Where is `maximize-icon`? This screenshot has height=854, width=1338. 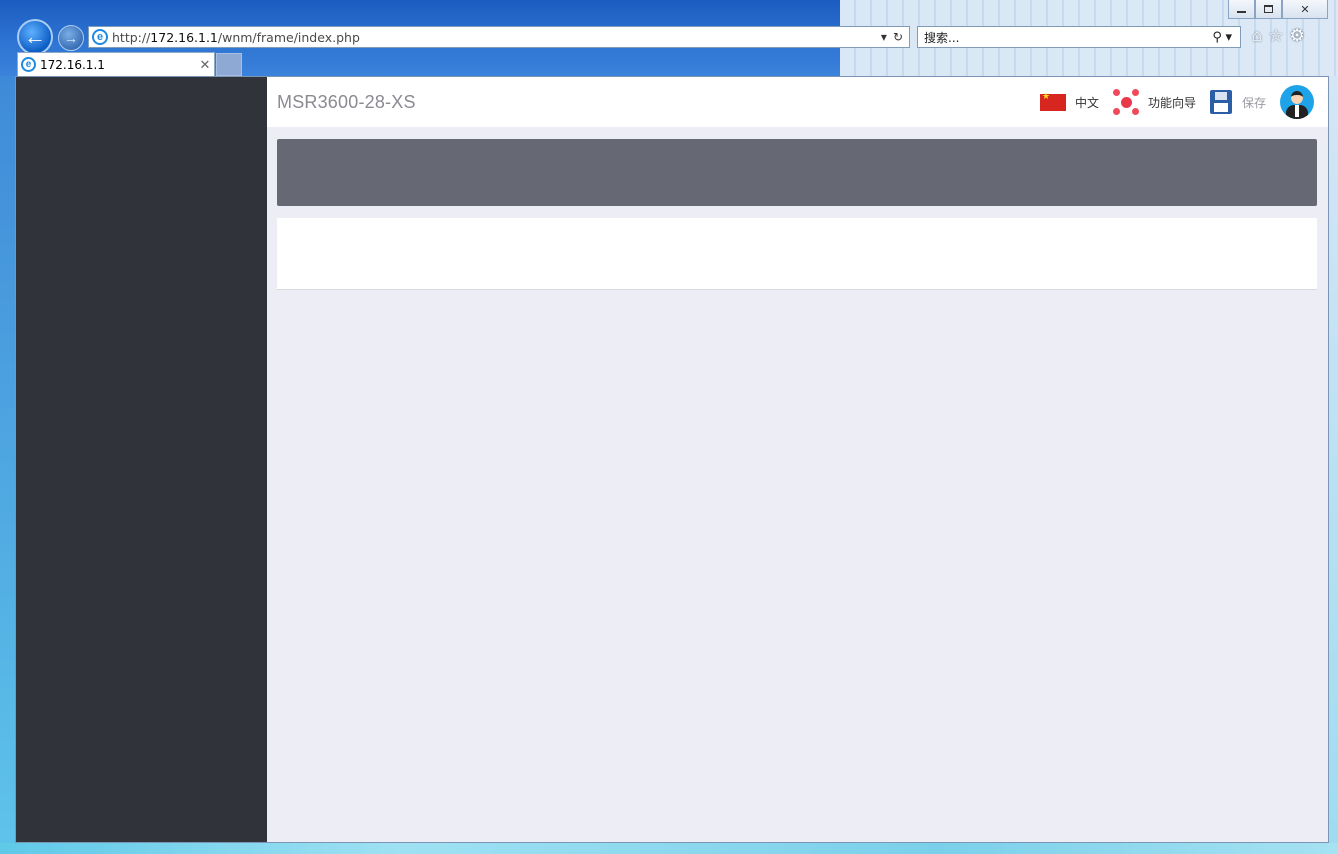
maximize-icon is located at coordinates (1268, 9).